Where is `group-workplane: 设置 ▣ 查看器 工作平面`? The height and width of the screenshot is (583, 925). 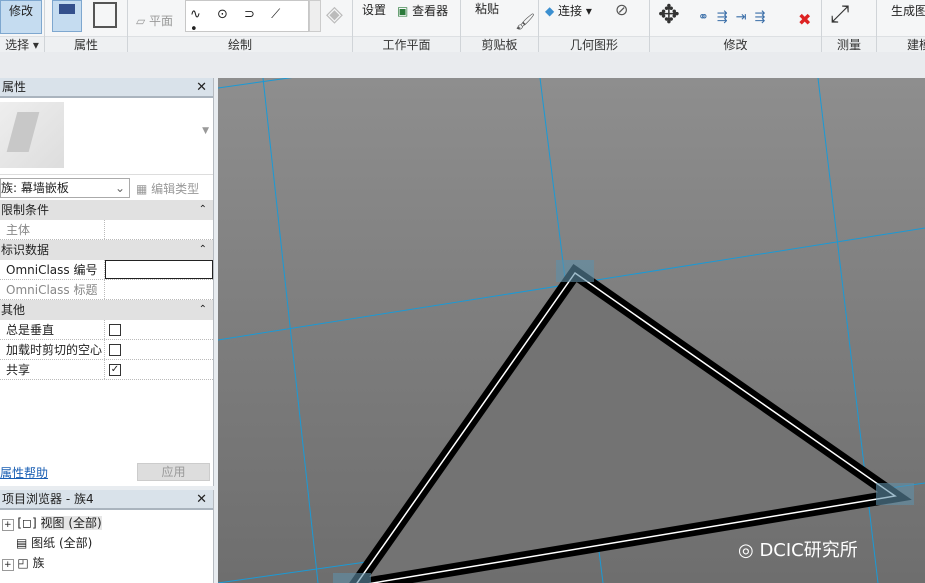 group-workplane: 设置 ▣ 查看器 工作平面 is located at coordinates (407, 26).